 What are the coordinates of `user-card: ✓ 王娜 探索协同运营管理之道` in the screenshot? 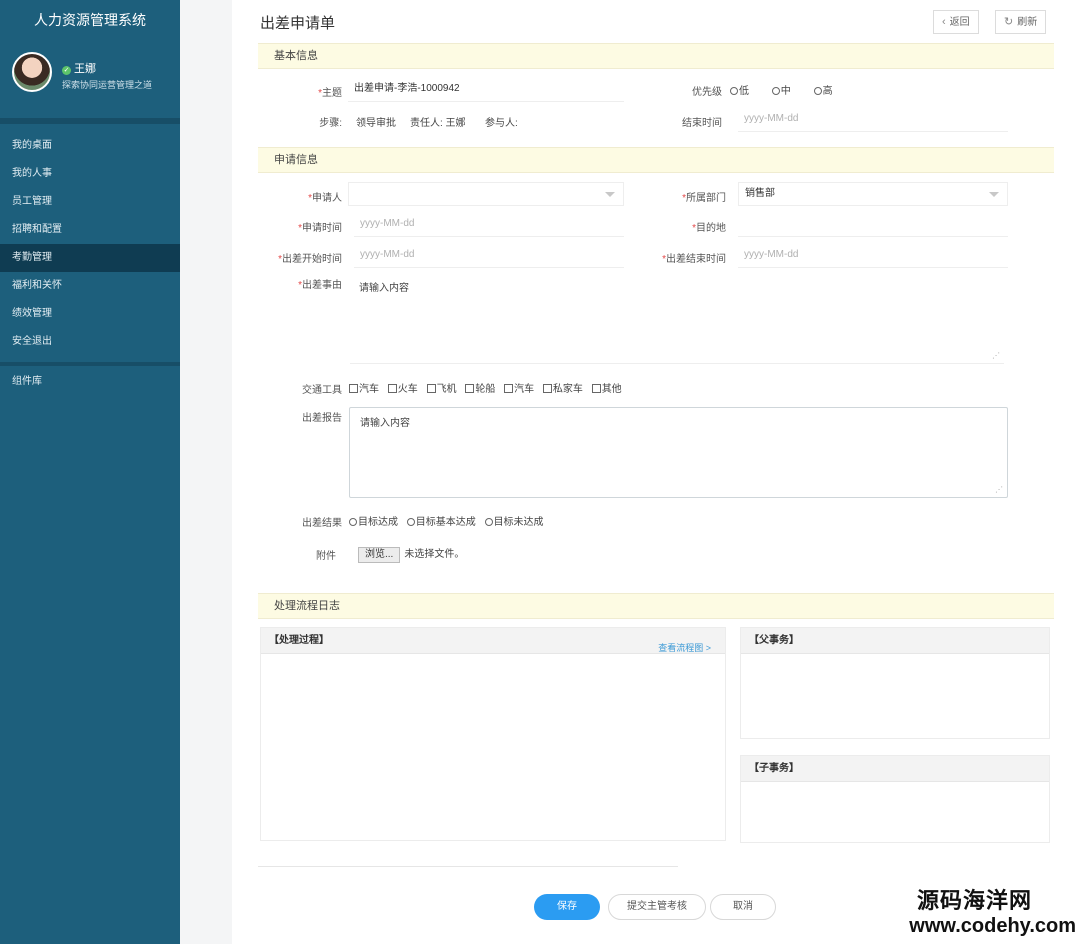 It's located at (90, 79).